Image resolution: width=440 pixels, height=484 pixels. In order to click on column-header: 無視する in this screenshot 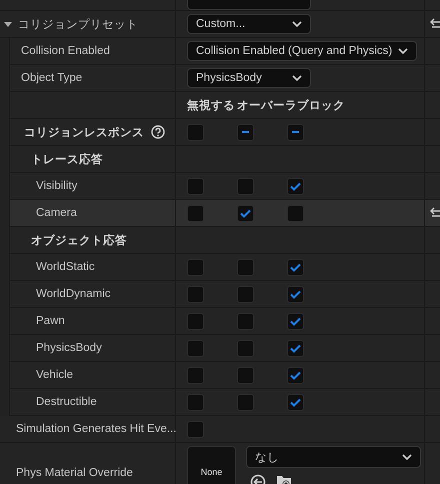, I will do `click(211, 105)`.